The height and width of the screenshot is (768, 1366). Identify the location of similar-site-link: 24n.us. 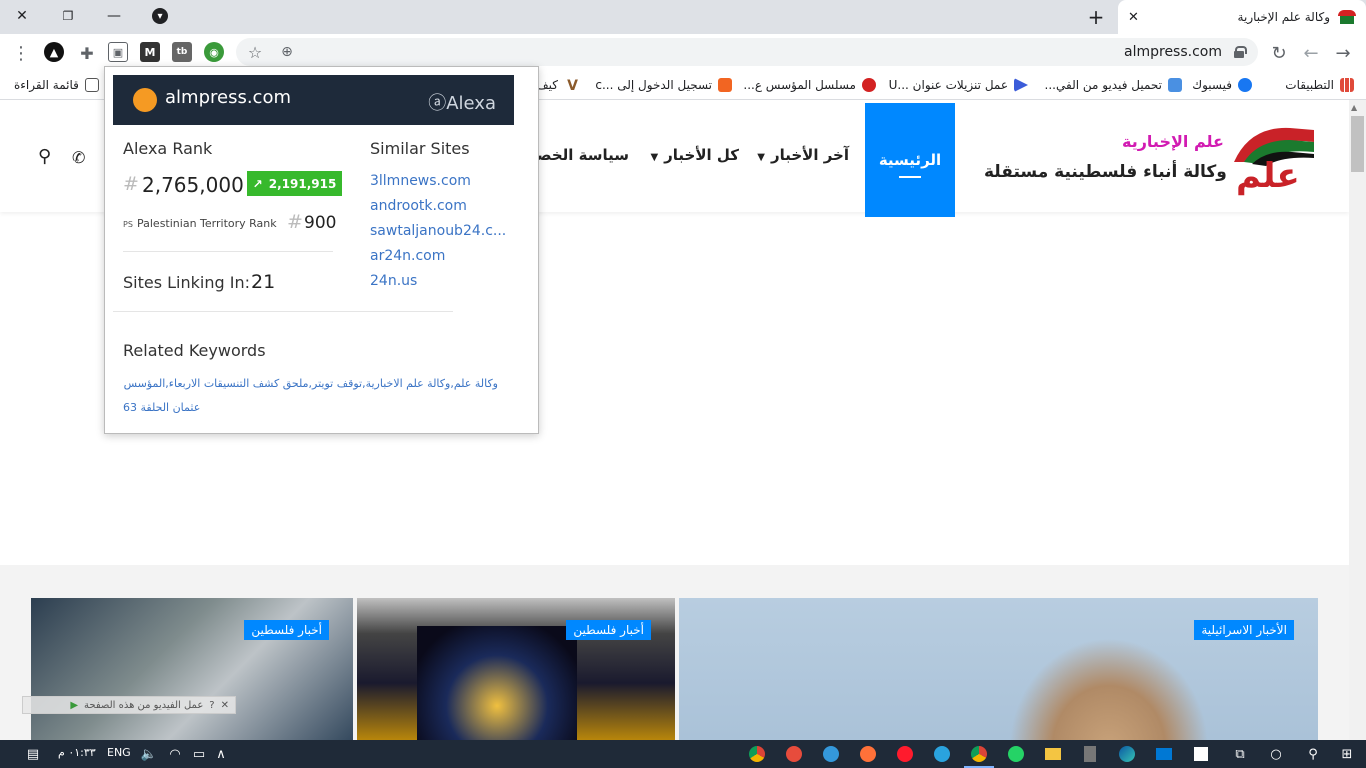
(393, 281).